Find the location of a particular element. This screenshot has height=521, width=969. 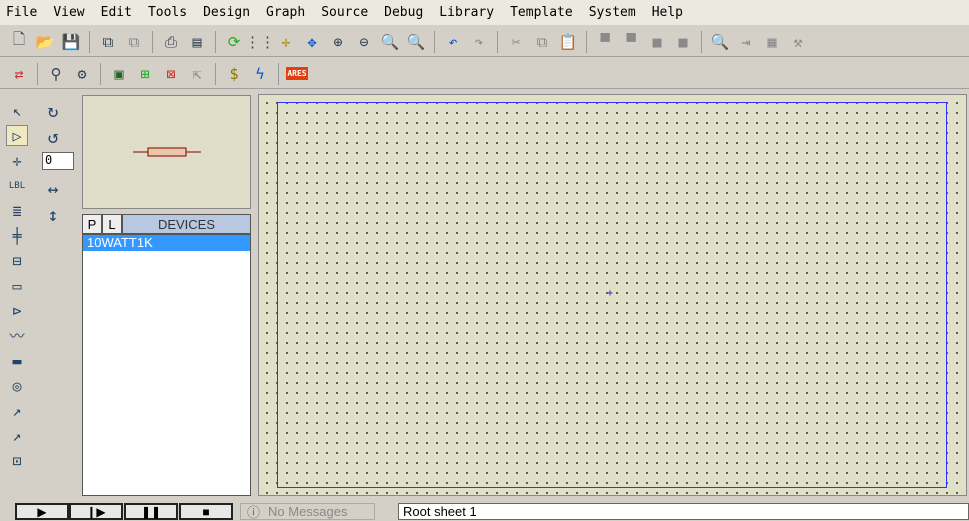

make-device-icon: ⇥ is located at coordinates (746, 41).